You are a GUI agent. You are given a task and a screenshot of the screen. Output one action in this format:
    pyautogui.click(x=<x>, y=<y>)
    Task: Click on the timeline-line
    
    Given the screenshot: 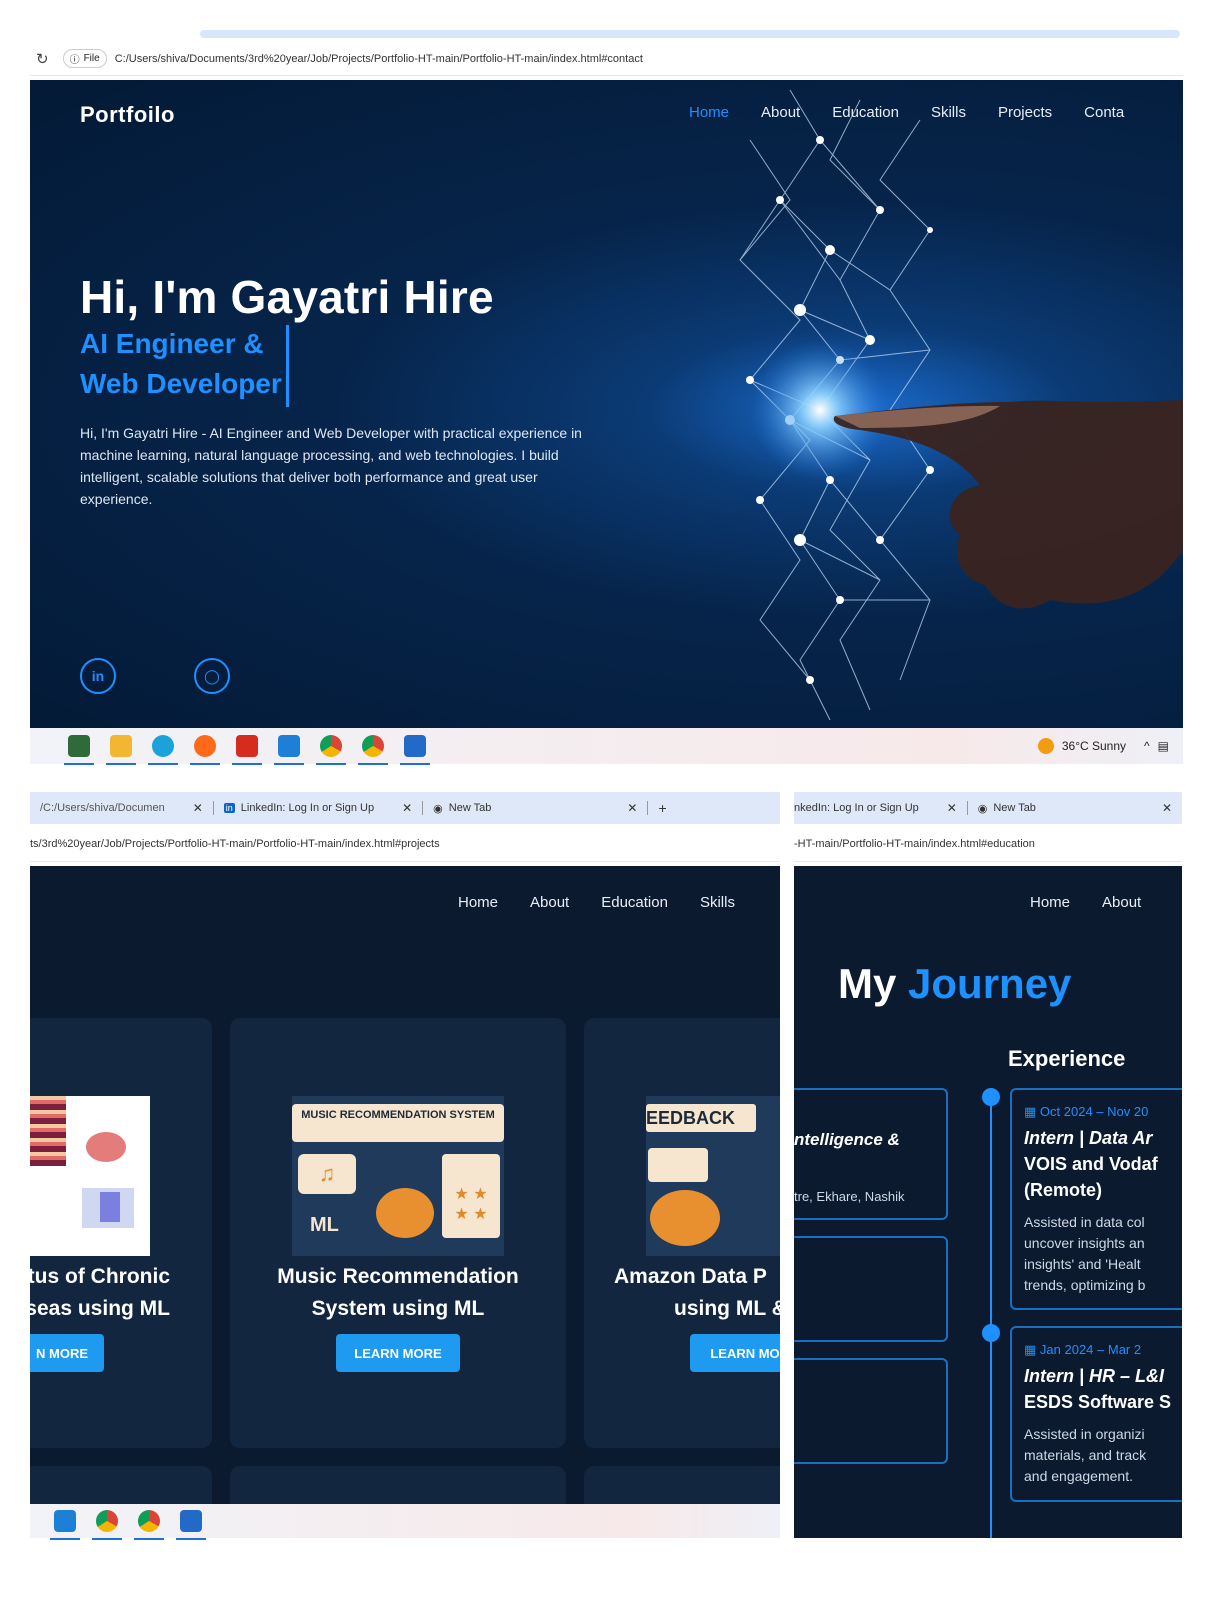 What is the action you would take?
    pyautogui.click(x=991, y=1317)
    